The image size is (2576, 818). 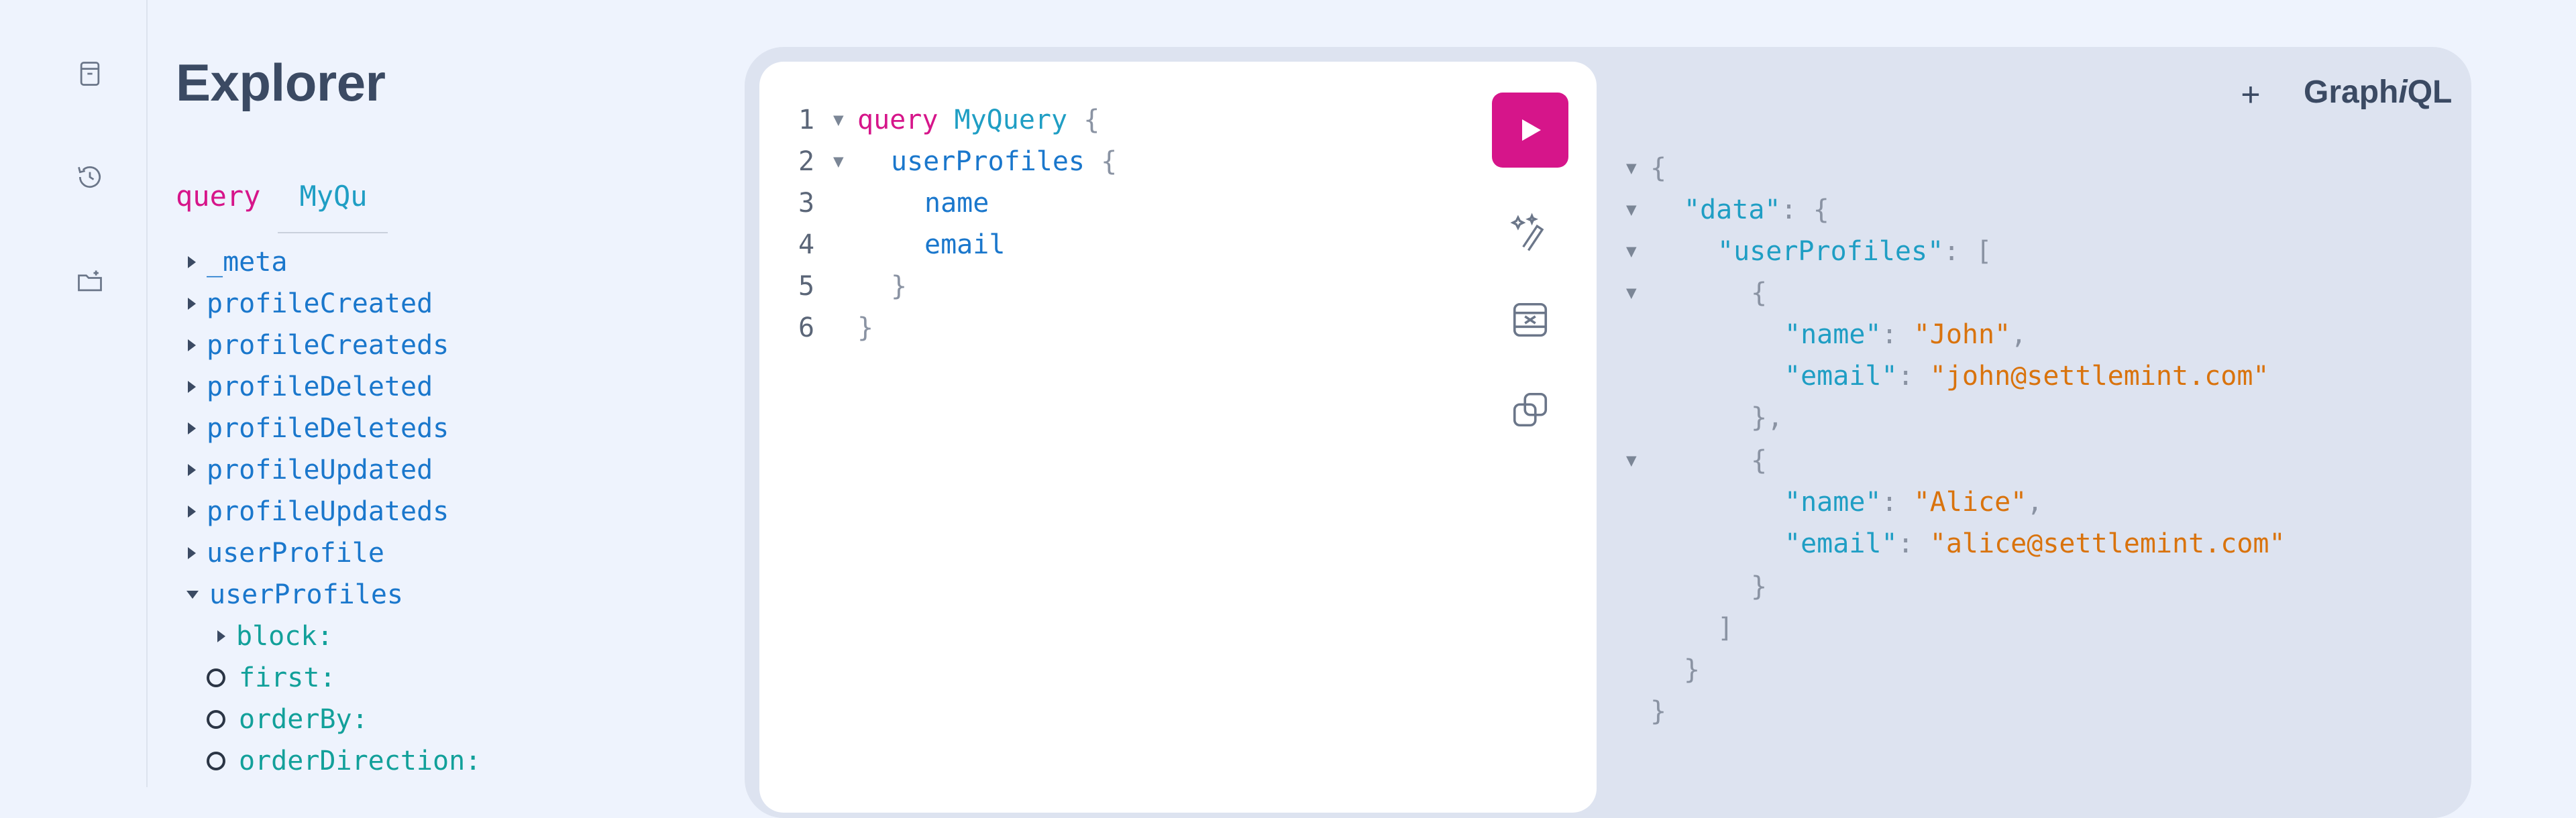 I want to click on result-line: "name": "Alice",, so click(x=1913, y=502).